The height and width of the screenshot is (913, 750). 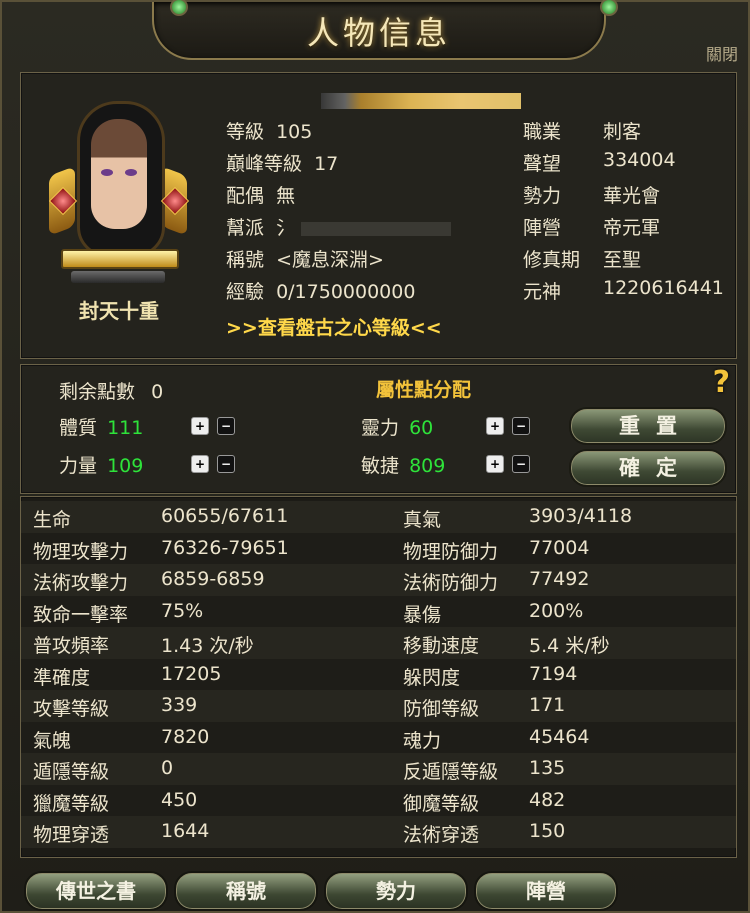 What do you see at coordinates (245, 292) in the screenshot?
I see `field-label: 經驗` at bounding box center [245, 292].